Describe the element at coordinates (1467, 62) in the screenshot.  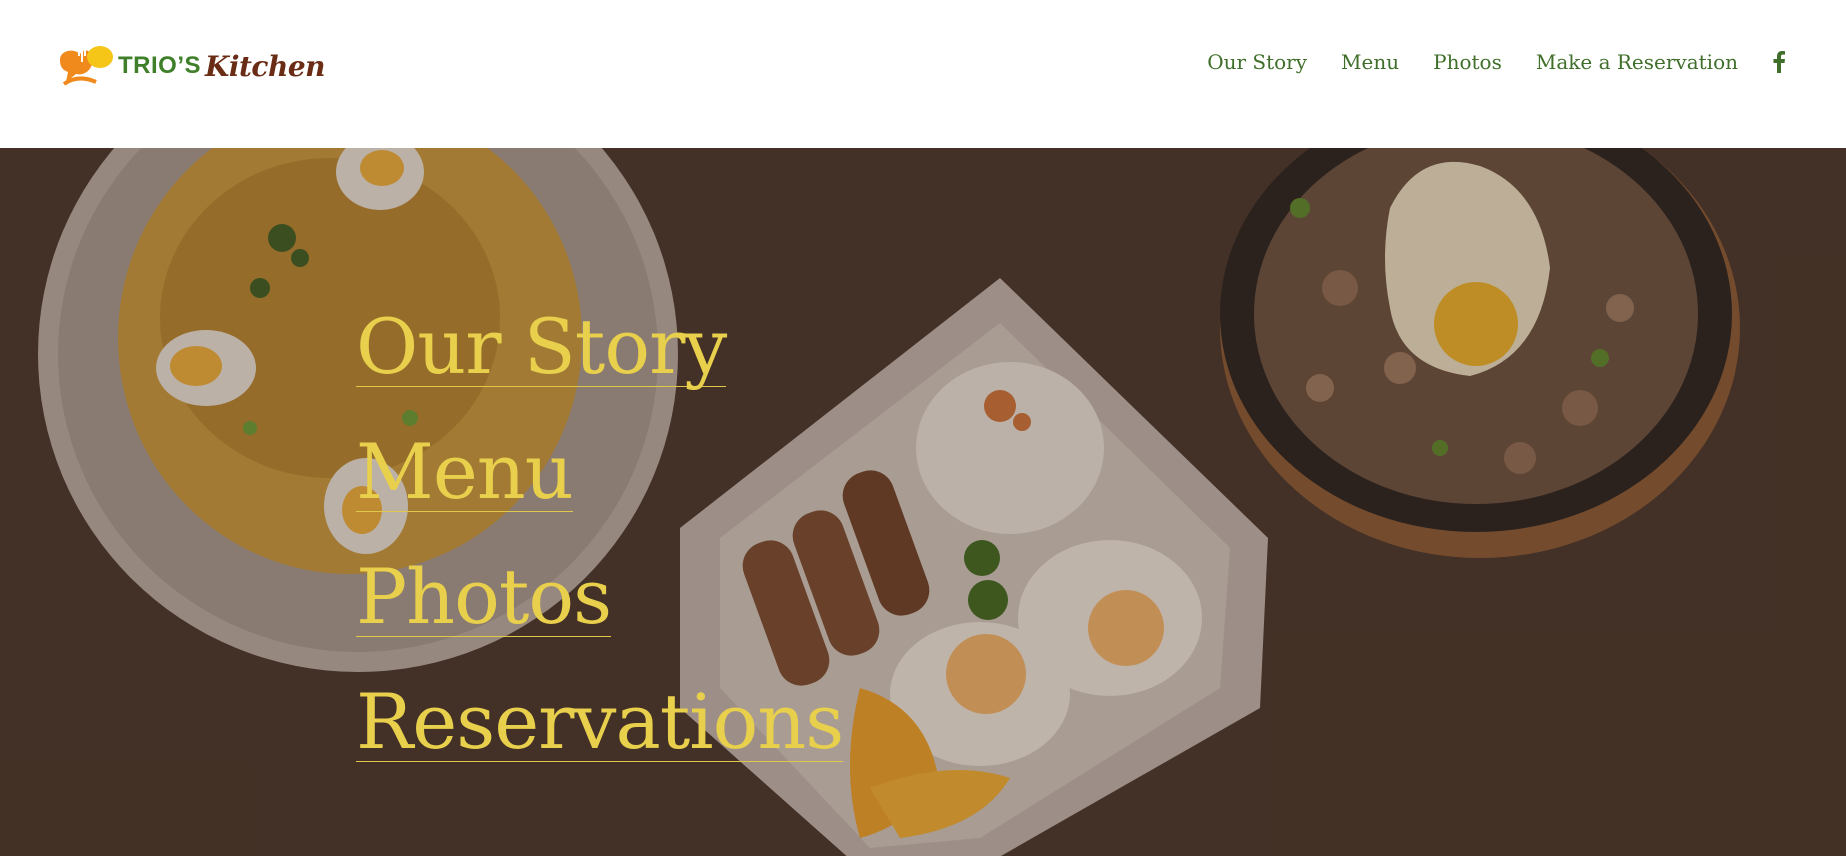
I see `nav-photos: Photos` at that location.